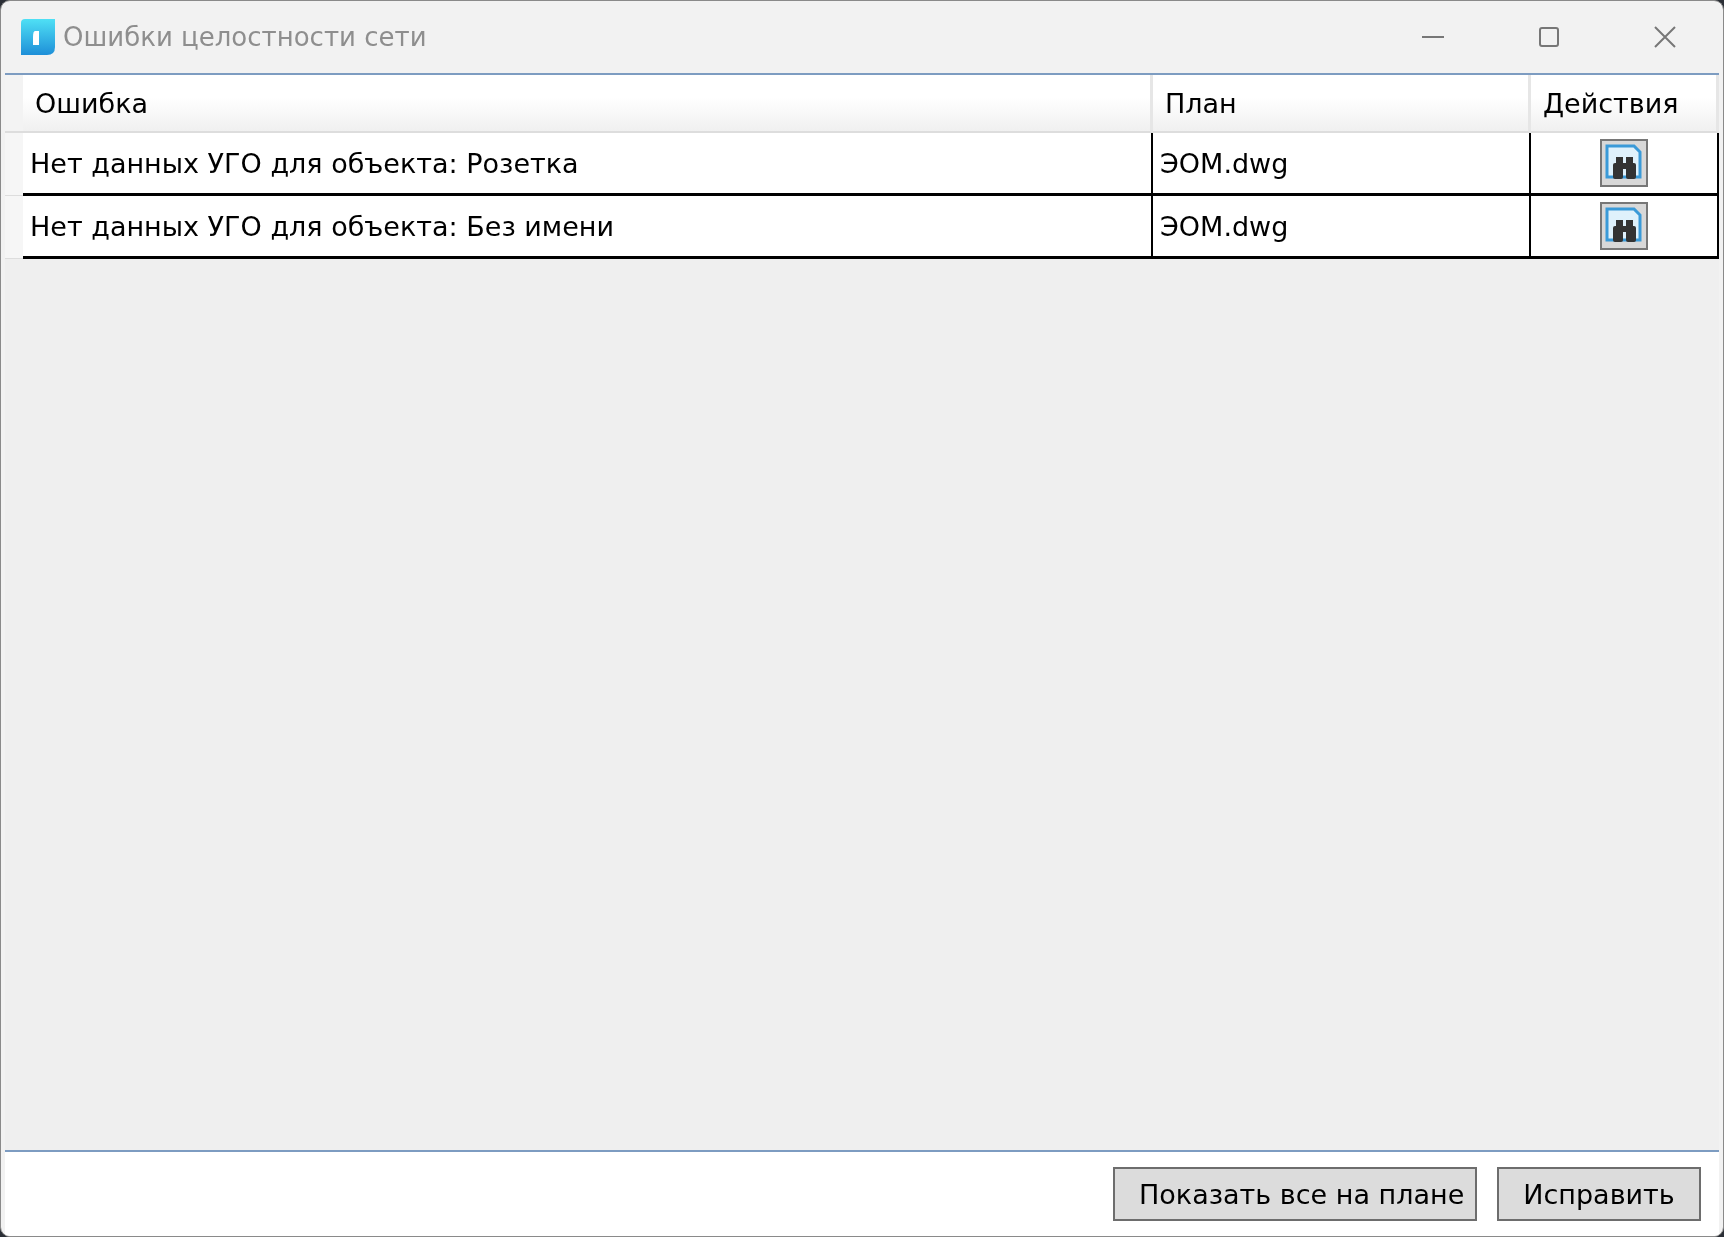 The height and width of the screenshot is (1237, 1724). I want to click on window-title: Ошибки целостности сети, so click(245, 37).